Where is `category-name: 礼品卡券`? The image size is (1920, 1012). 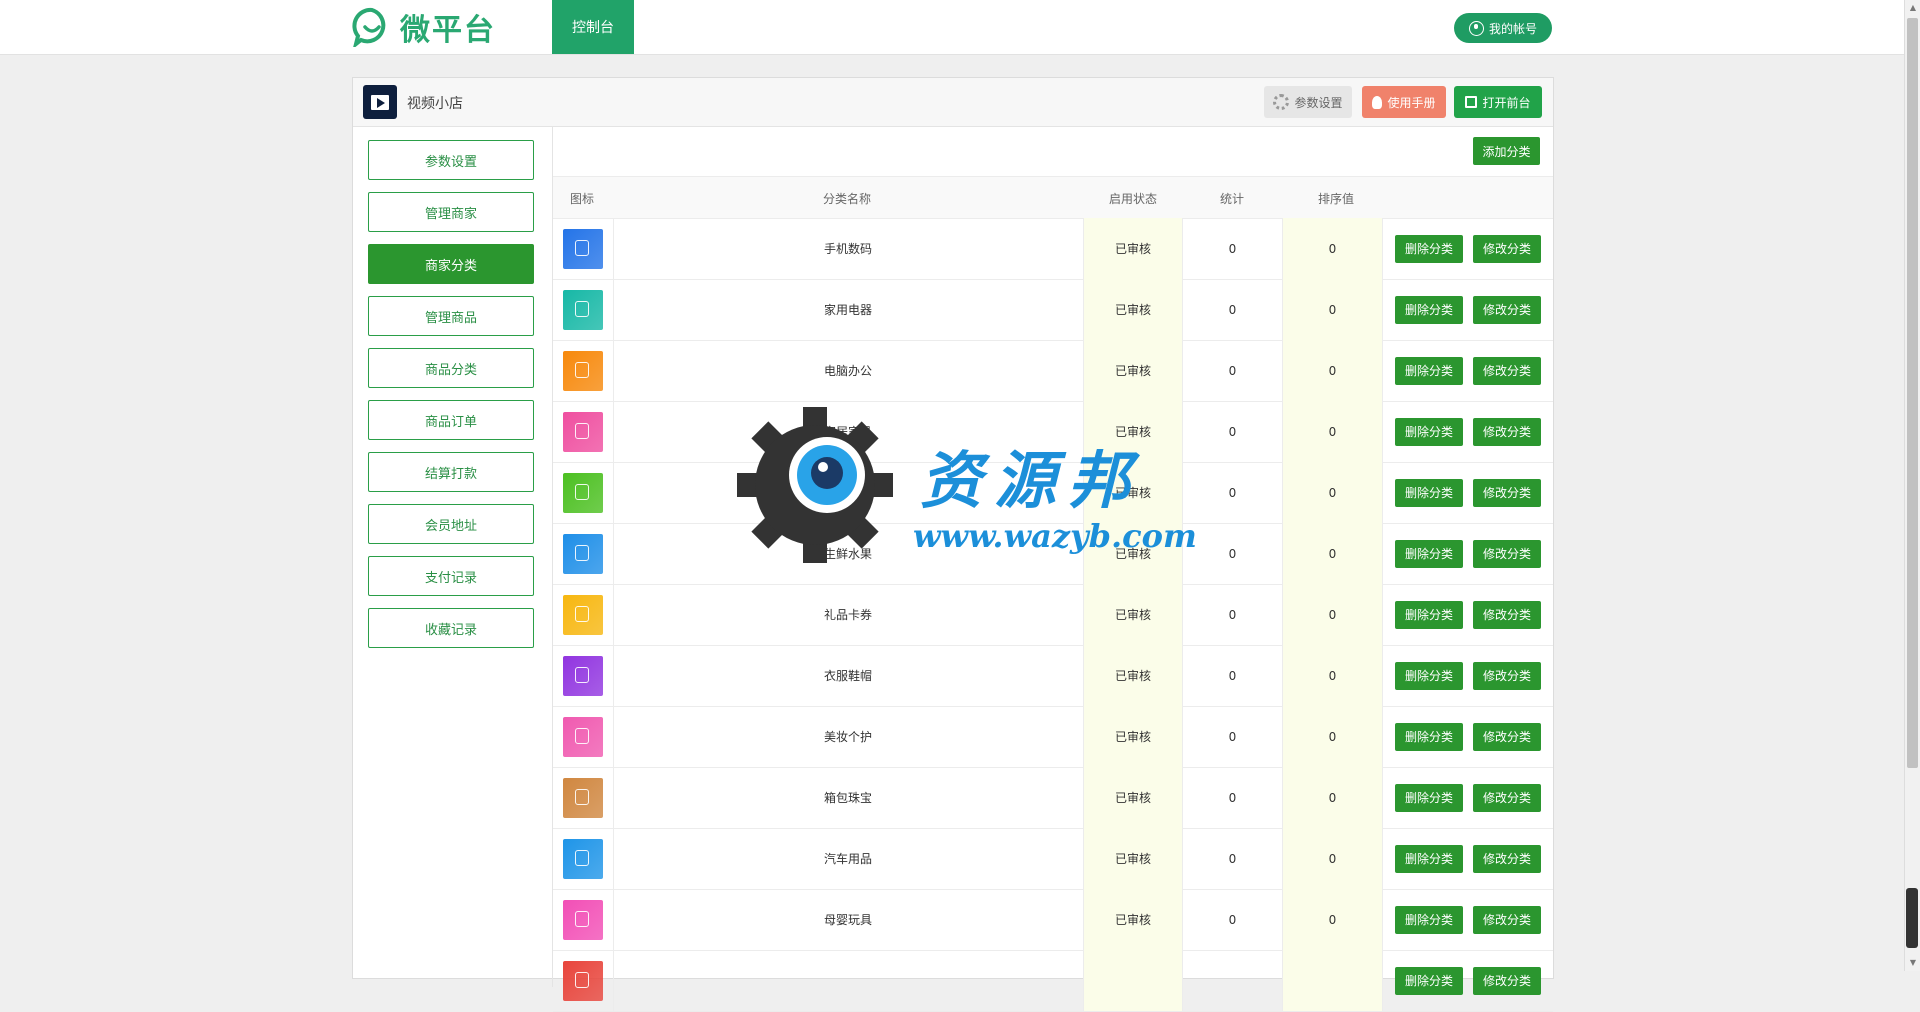
category-name: 礼品卡券 is located at coordinates (848, 614).